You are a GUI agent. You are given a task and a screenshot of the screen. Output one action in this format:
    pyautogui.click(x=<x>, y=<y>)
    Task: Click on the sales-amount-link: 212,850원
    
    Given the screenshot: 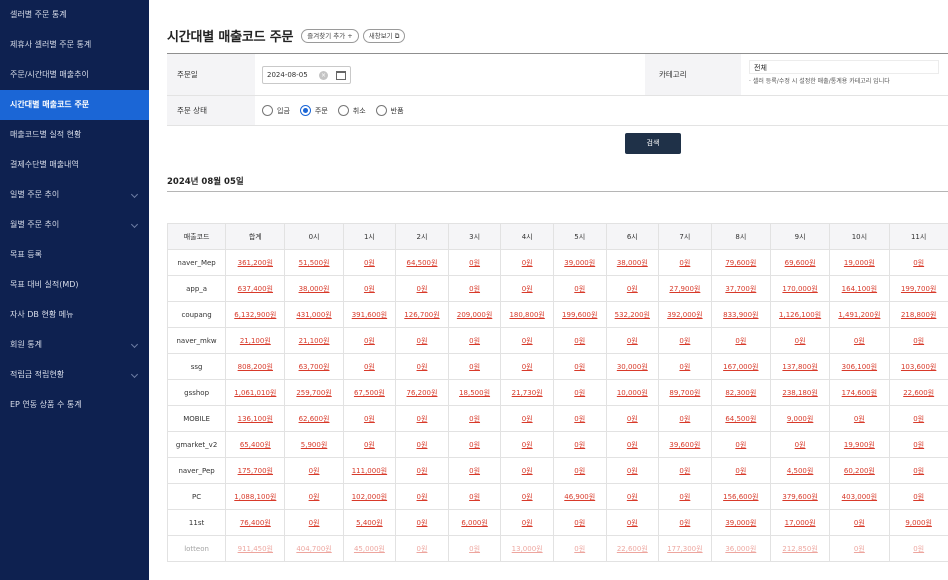 What is the action you would take?
    pyautogui.click(x=800, y=548)
    